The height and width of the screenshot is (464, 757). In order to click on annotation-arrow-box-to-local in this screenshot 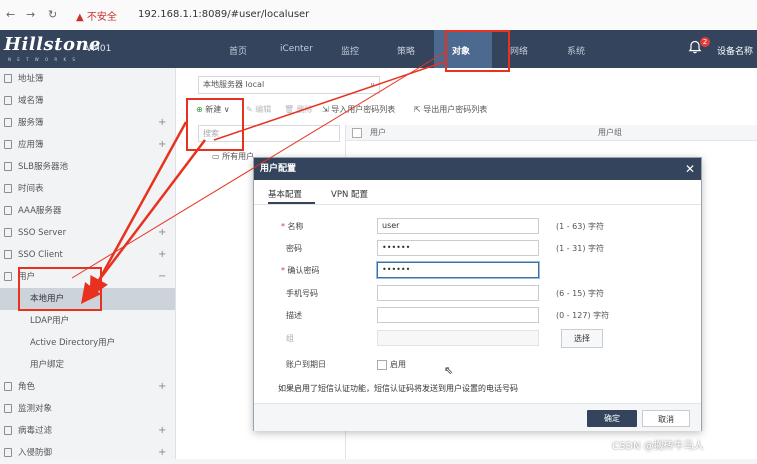, I will do `click(138, 209)`.